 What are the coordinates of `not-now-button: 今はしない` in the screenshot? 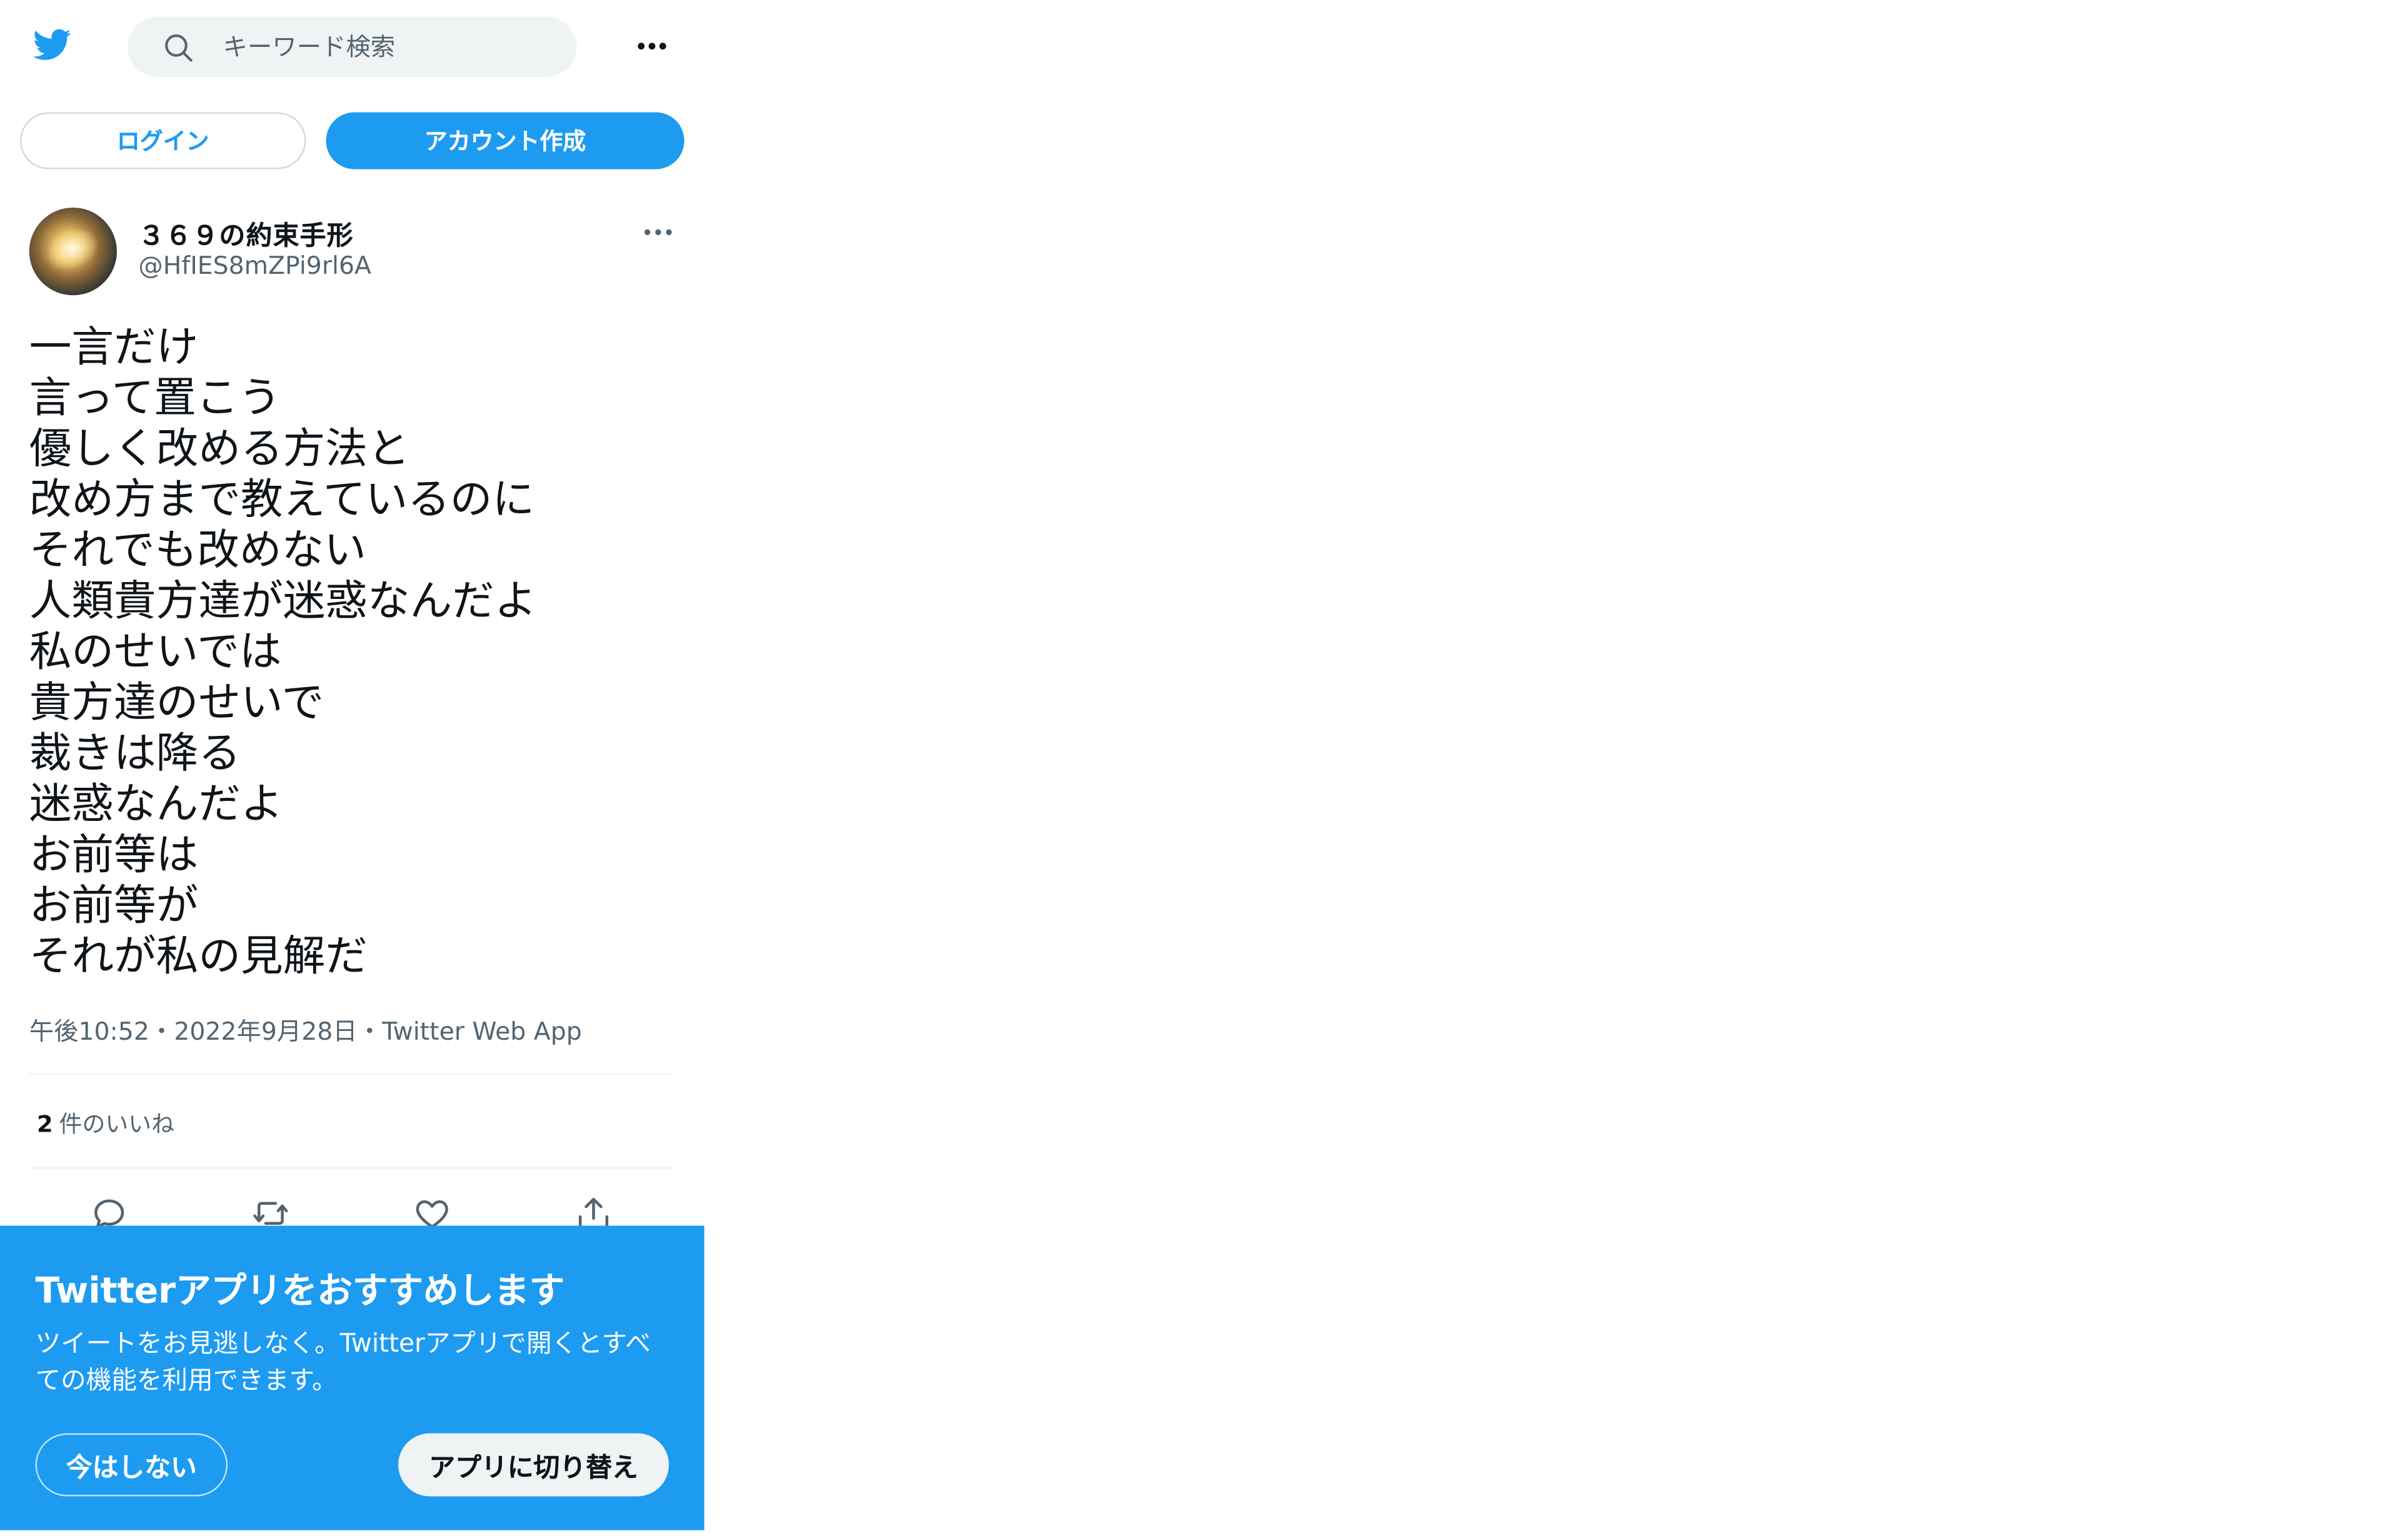 It's located at (131, 1465).